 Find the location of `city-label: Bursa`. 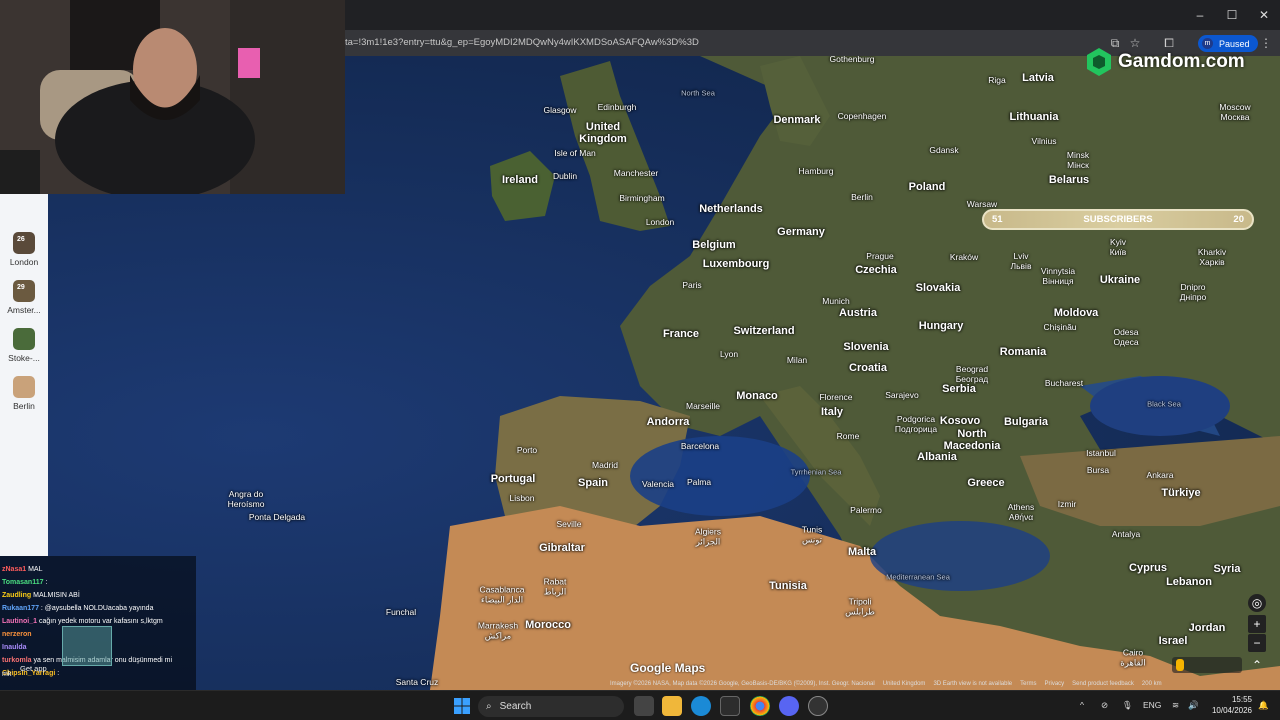

city-label: Bursa is located at coordinates (1098, 470).